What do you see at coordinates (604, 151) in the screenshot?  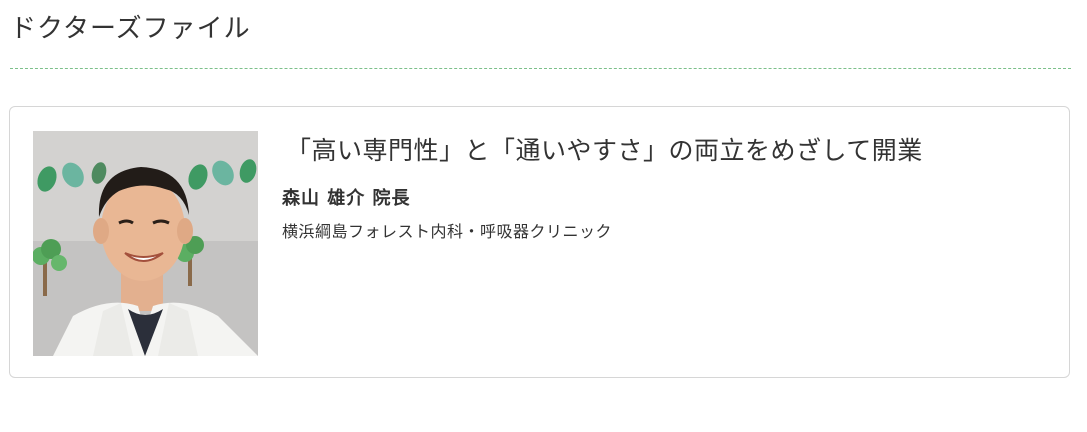 I see `interview-headline: 「高い専門性」と「通いやすさ」の両立をめざして開業` at bounding box center [604, 151].